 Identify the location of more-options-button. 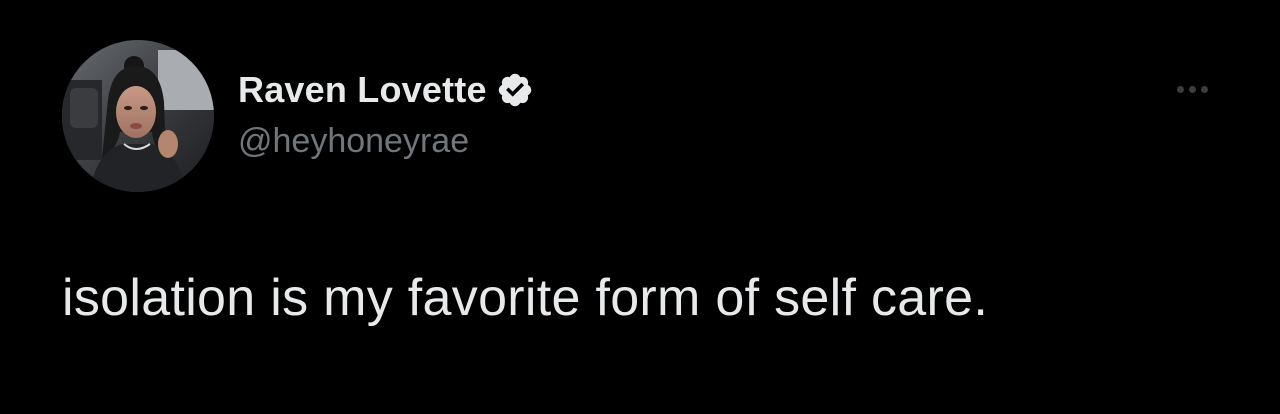
(1192, 89).